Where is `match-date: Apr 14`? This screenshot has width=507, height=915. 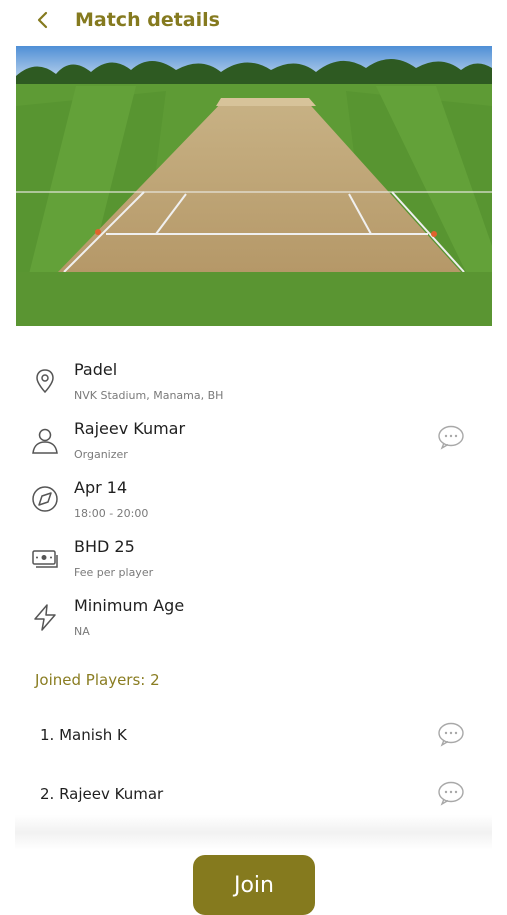 match-date: Apr 14 is located at coordinates (101, 487).